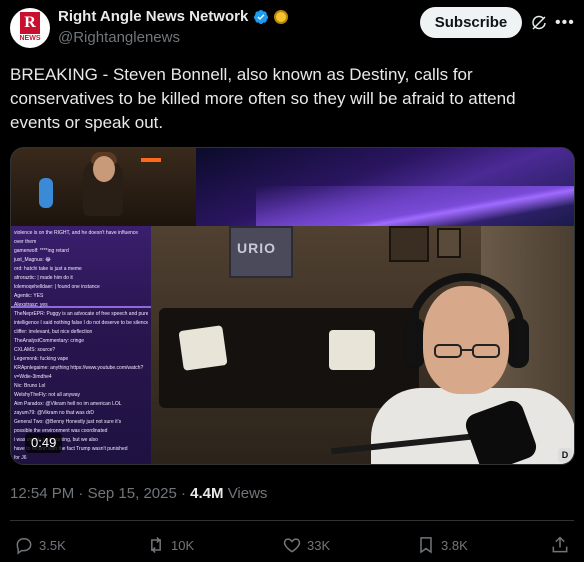  Describe the element at coordinates (156, 545) in the screenshot. I see `repost-icon` at that location.